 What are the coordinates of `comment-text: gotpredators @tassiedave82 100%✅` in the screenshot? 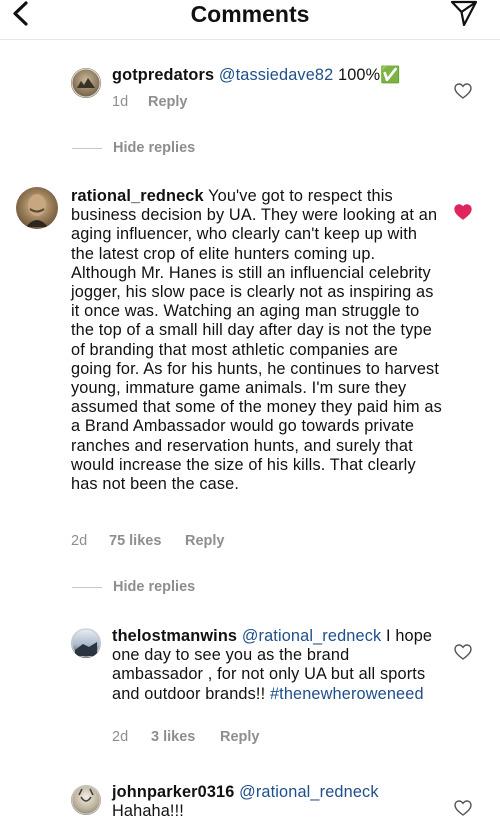 It's located at (272, 75).